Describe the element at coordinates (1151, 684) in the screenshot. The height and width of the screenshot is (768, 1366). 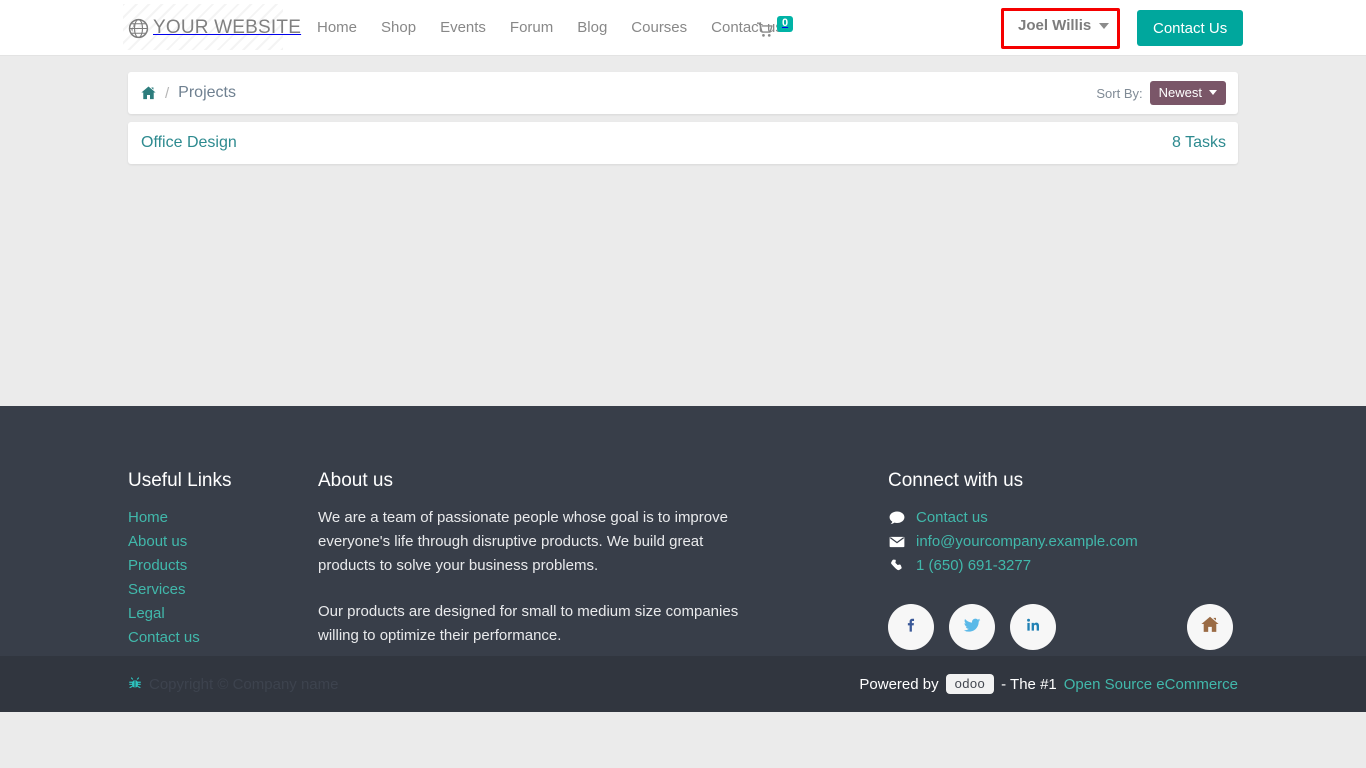
I see `open-source-ecommerce-link: Open Source eCommerce` at that location.